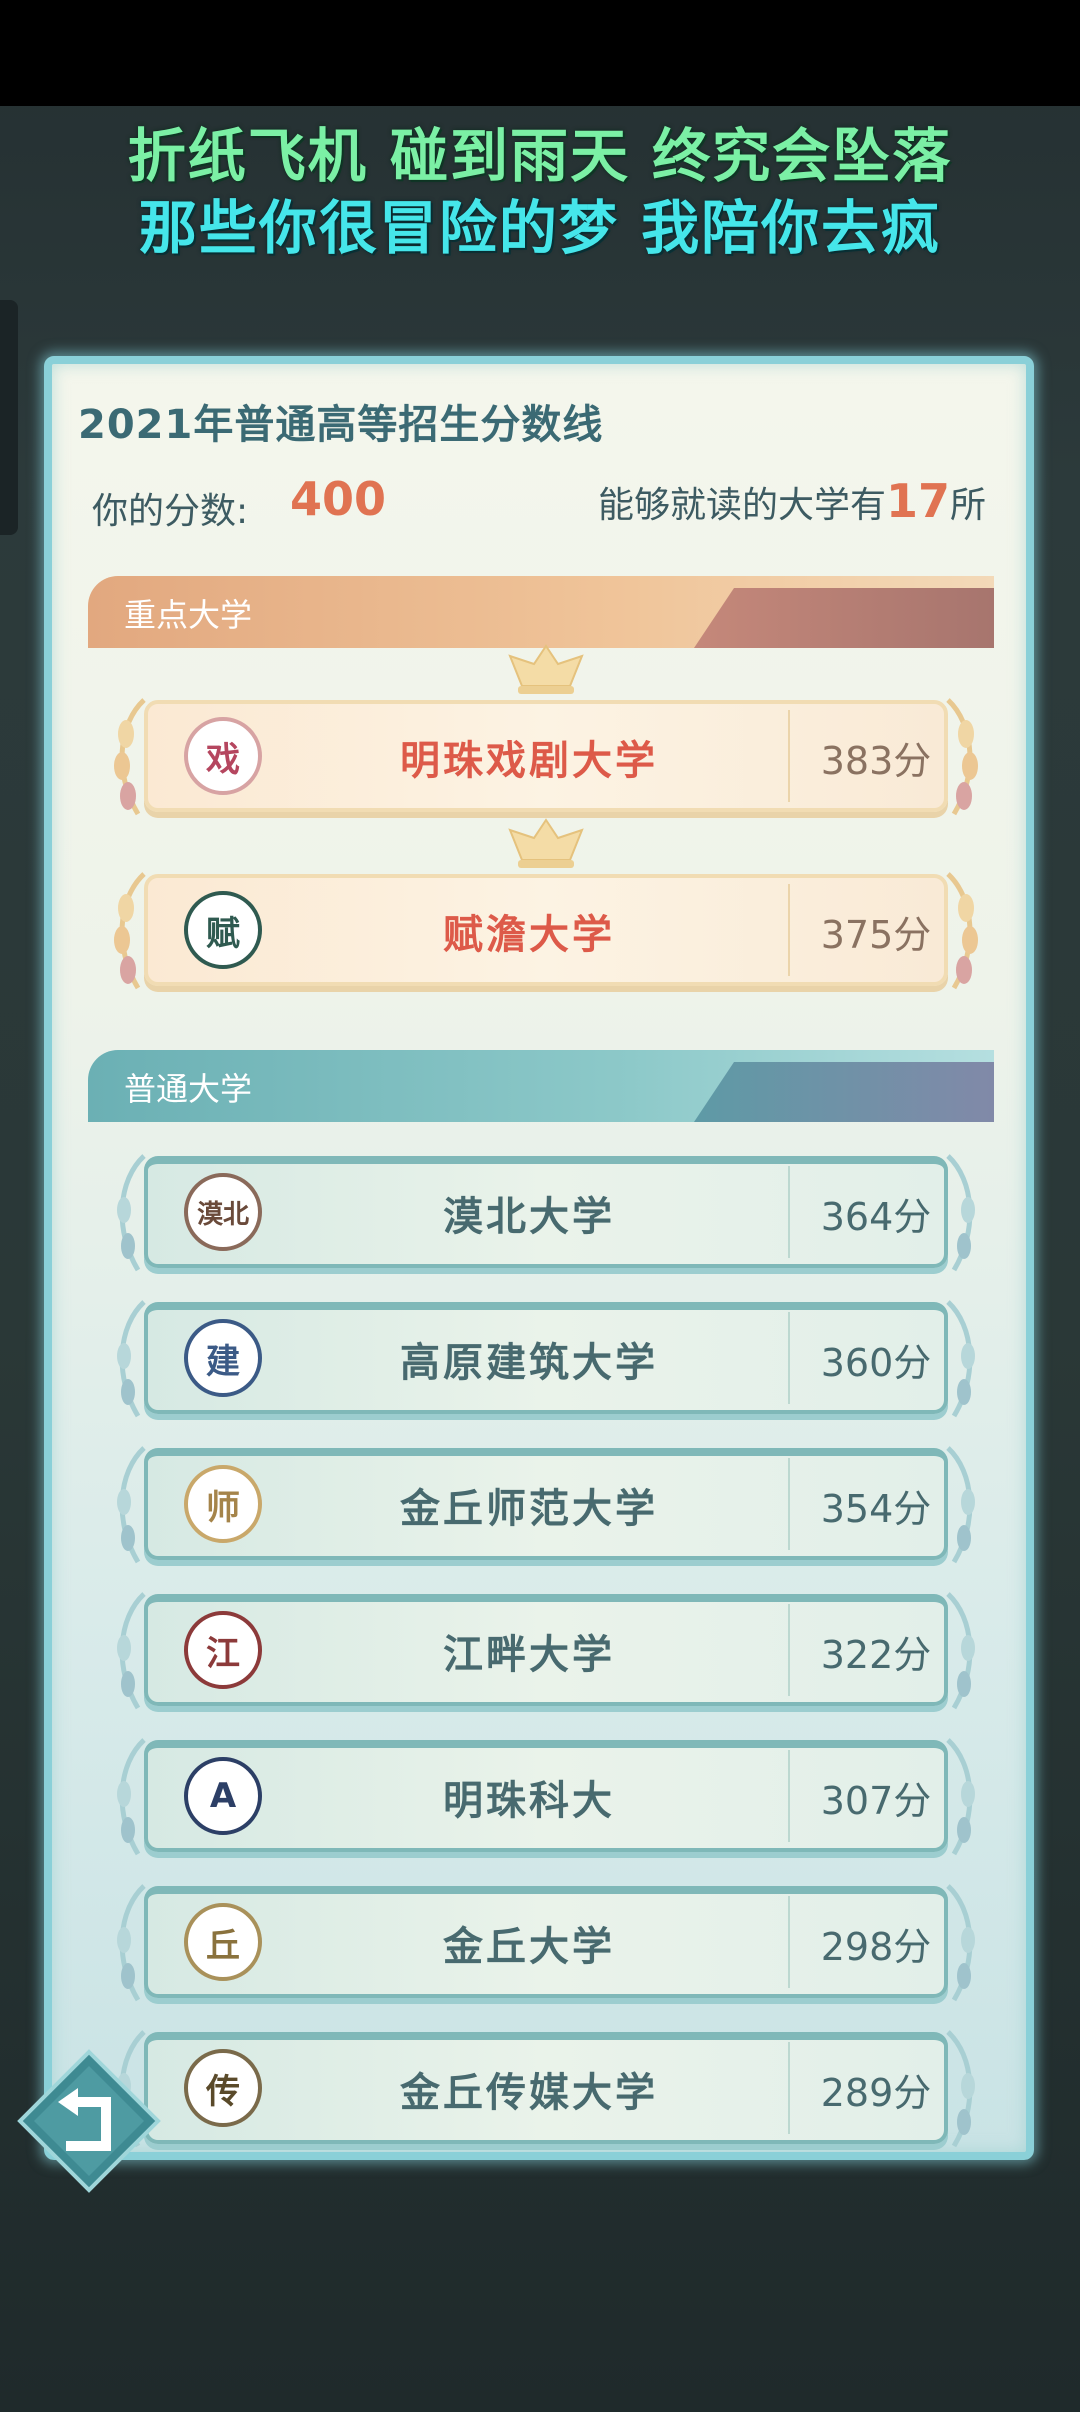 Image resolution: width=1080 pixels, height=2412 pixels. What do you see at coordinates (876, 2093) in the screenshot?
I see `admission-score: 289分` at bounding box center [876, 2093].